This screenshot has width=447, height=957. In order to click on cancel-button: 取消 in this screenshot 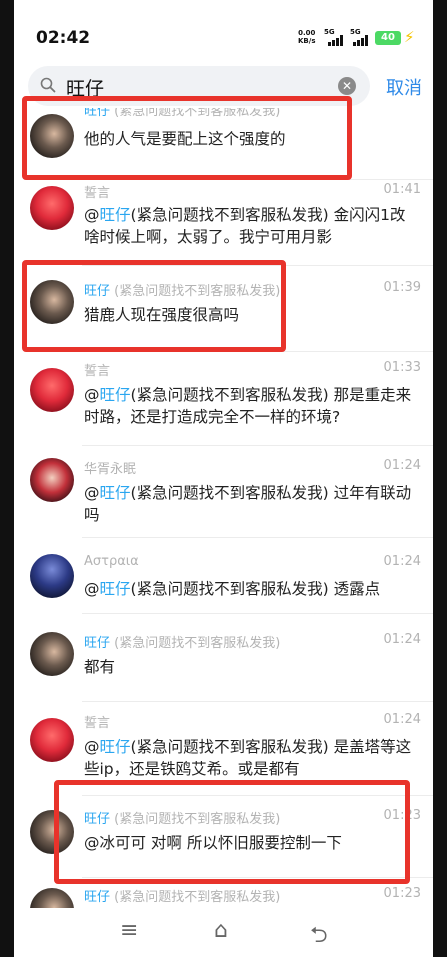, I will do `click(404, 87)`.